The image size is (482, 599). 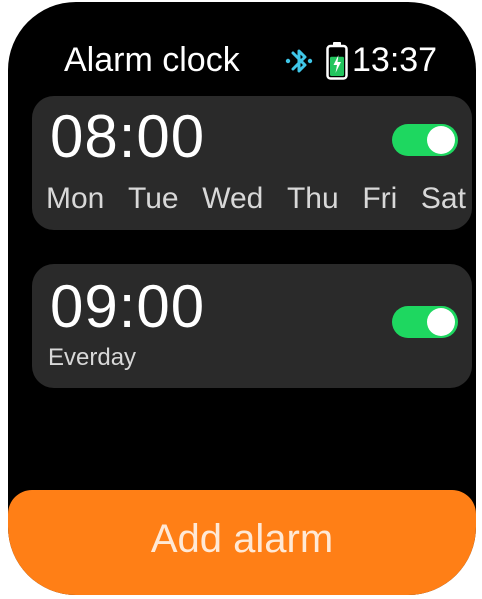 I want to click on day-label: Thu, so click(x=312, y=198).